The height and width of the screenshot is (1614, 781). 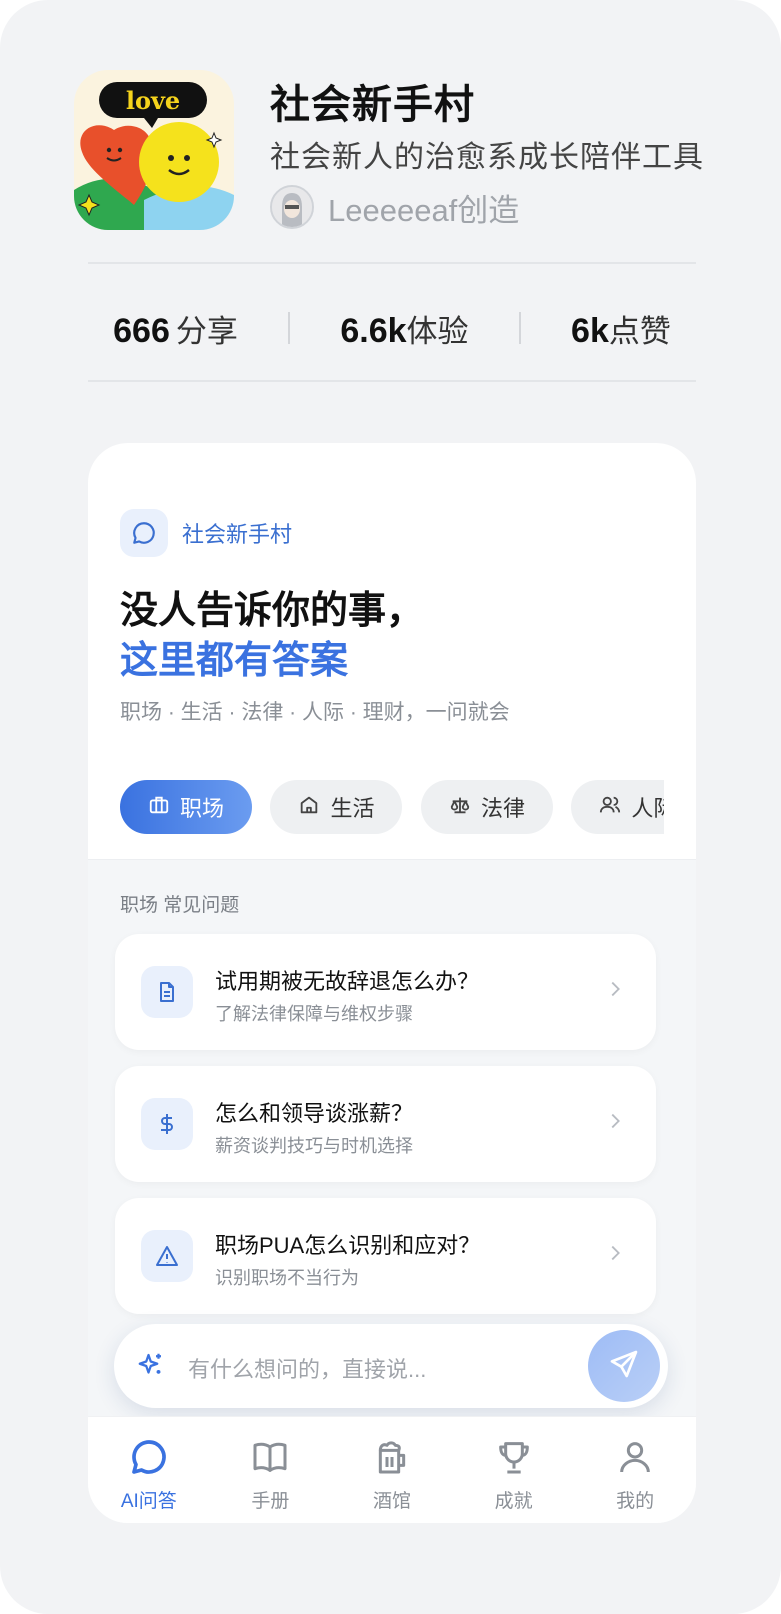 I want to click on tab-handbook: 手册, so click(x=271, y=1470).